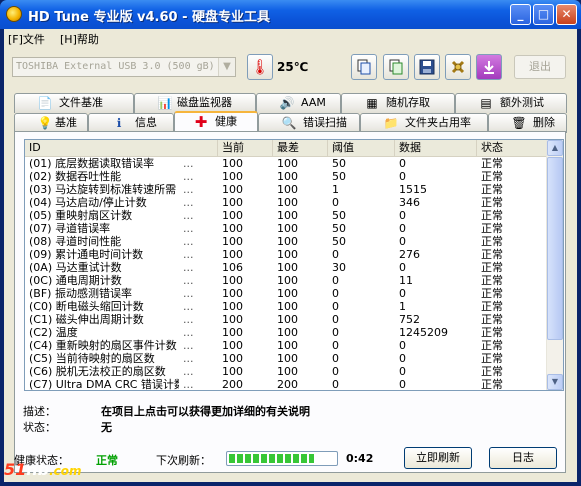 This screenshot has height=486, width=581. What do you see at coordinates (260, 67) in the screenshot?
I see `thermometer-icon: 🌡` at bounding box center [260, 67].